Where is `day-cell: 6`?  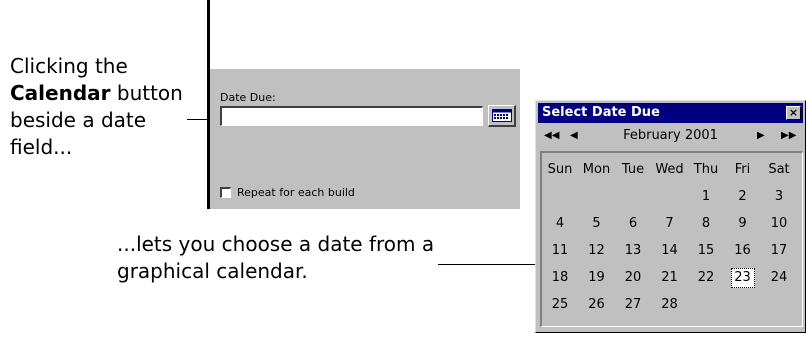
day-cell: 6 is located at coordinates (633, 224).